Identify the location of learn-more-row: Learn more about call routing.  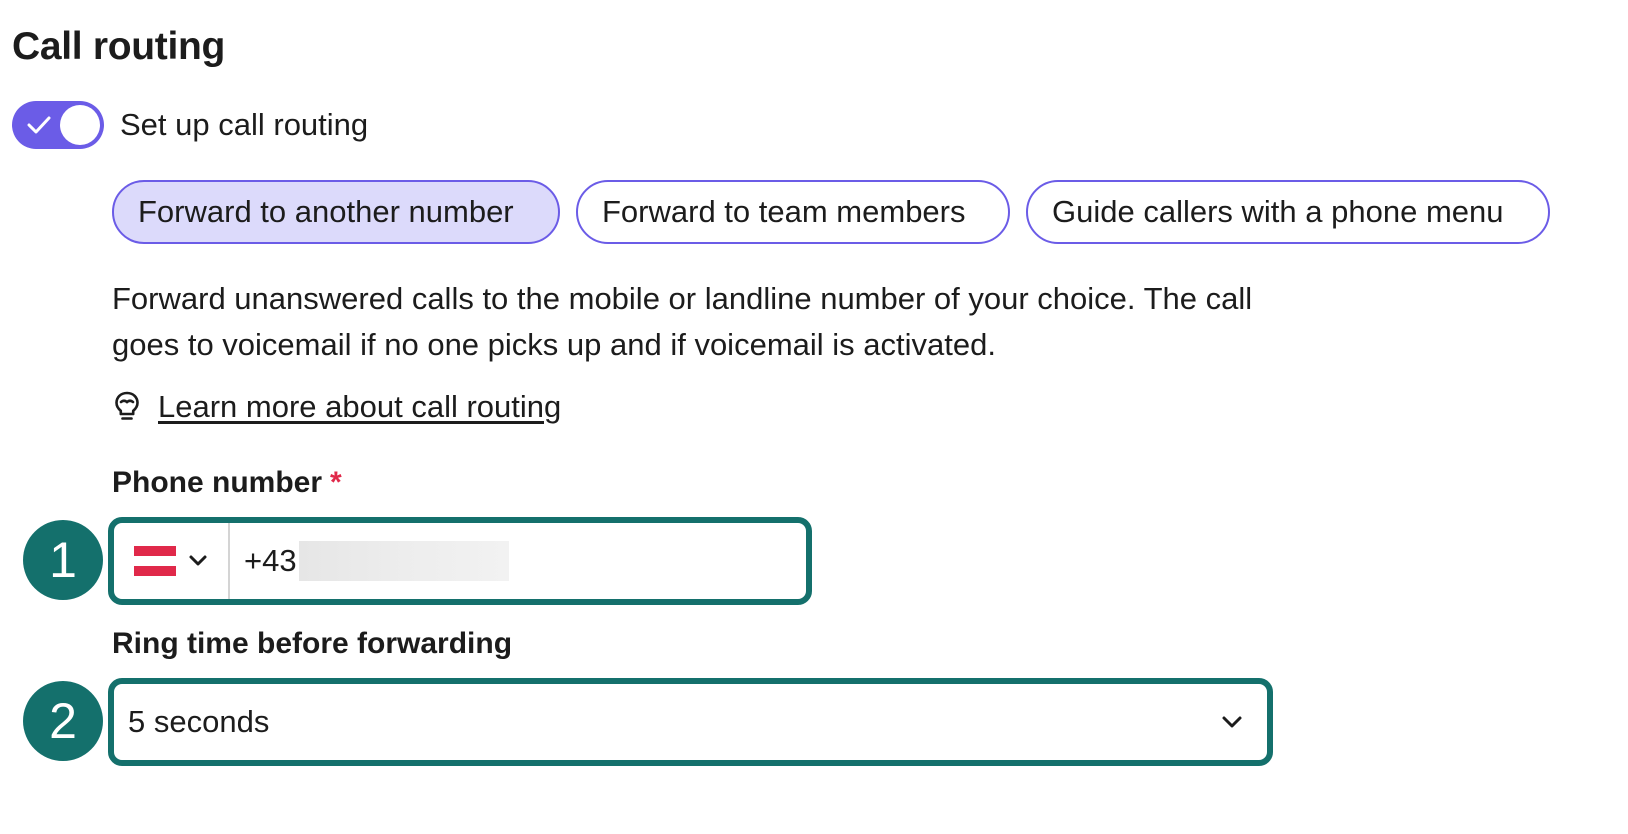
(336, 407).